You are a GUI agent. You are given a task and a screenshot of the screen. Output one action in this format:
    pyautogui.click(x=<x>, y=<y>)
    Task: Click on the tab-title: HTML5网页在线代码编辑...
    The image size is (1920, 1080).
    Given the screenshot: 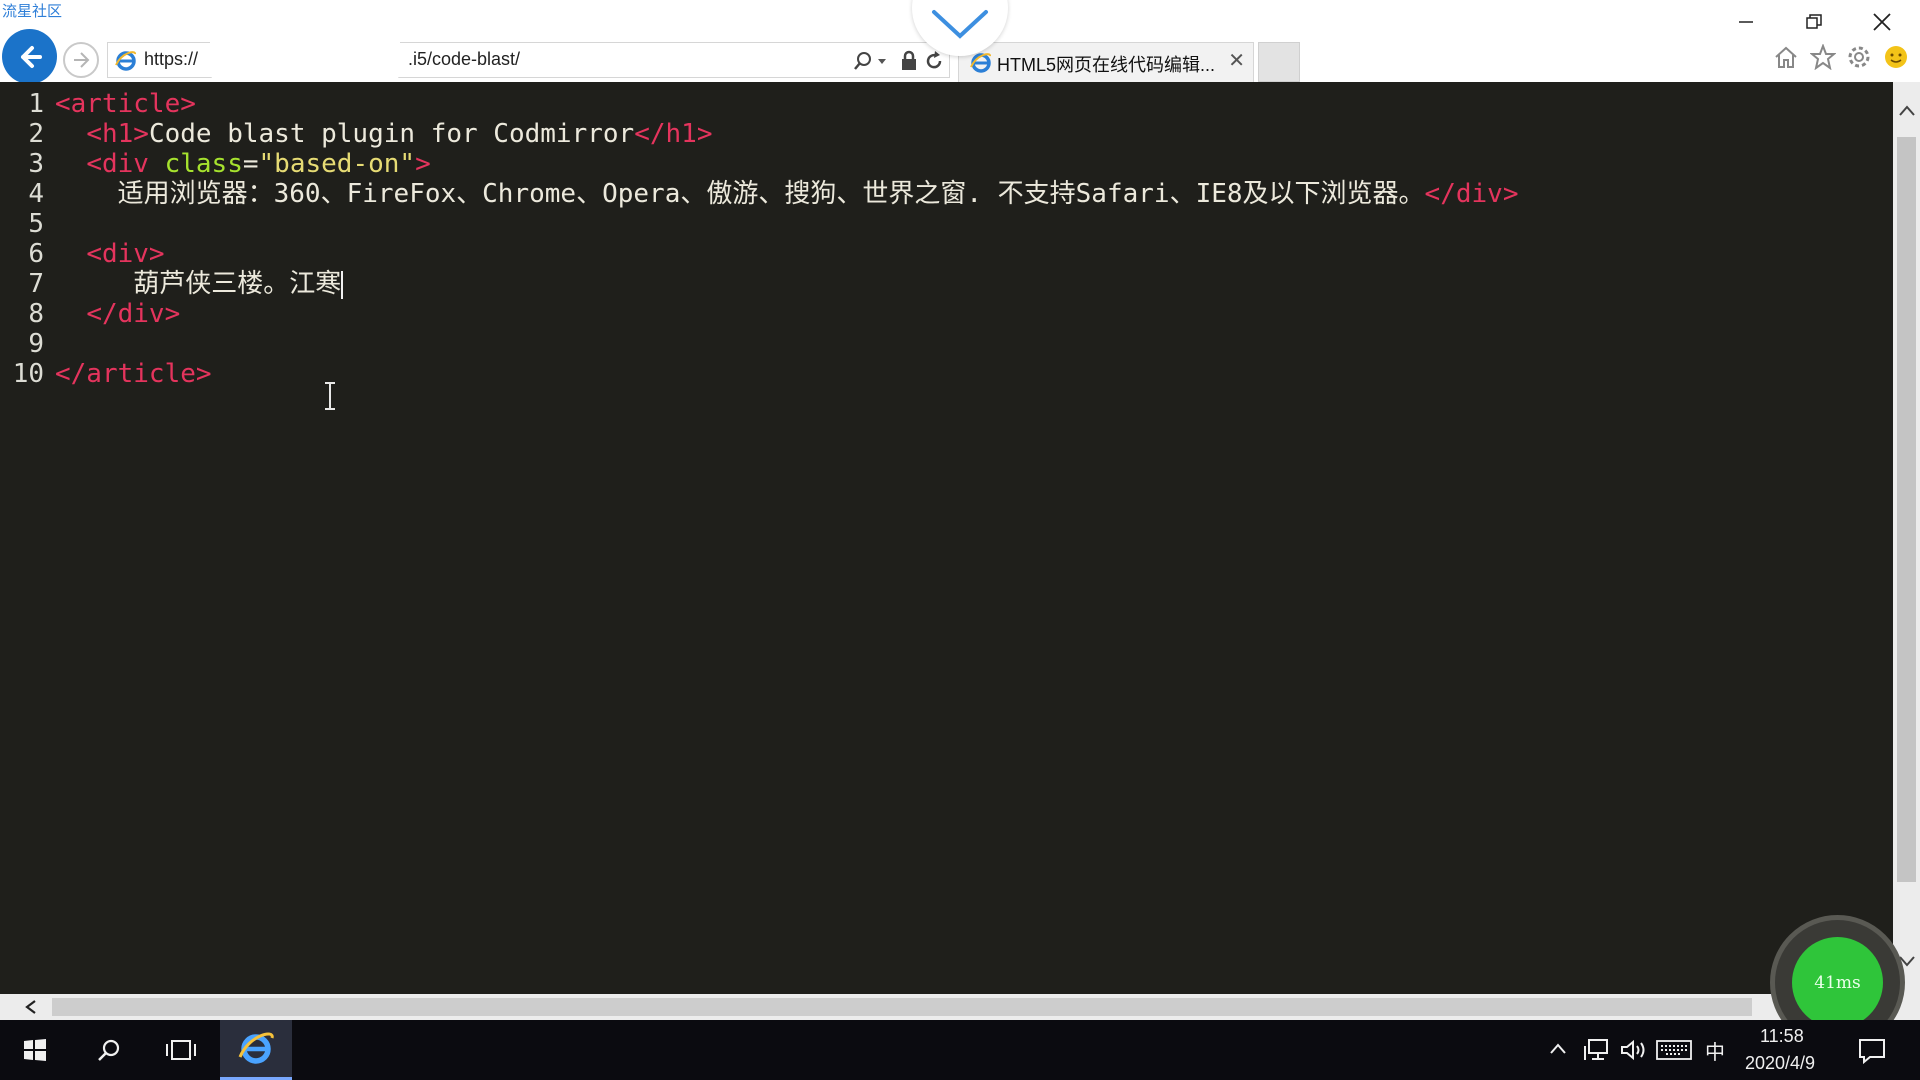 What is the action you would take?
    pyautogui.click(x=1106, y=65)
    